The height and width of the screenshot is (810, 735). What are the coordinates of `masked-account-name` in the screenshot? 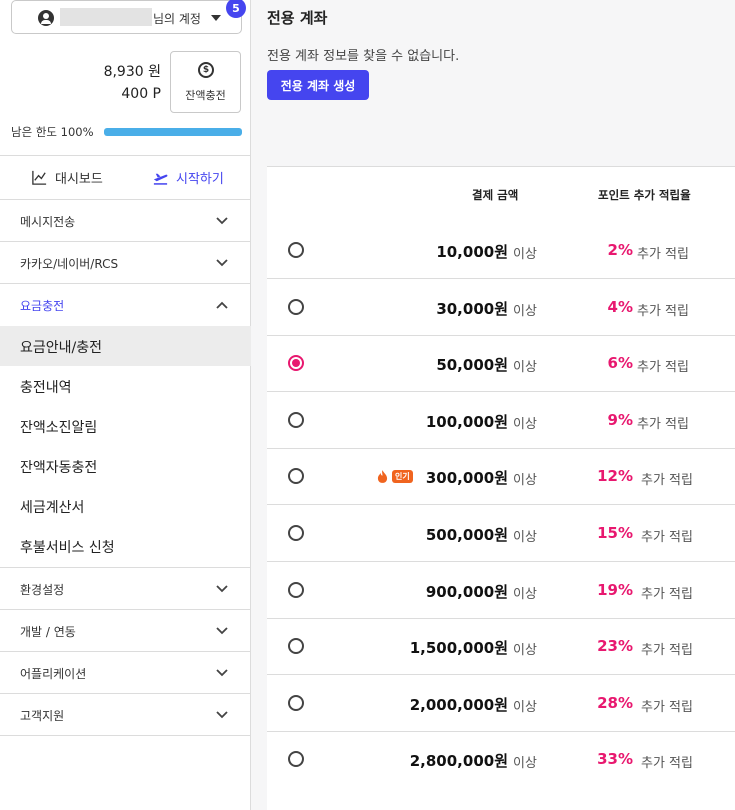 It's located at (106, 17).